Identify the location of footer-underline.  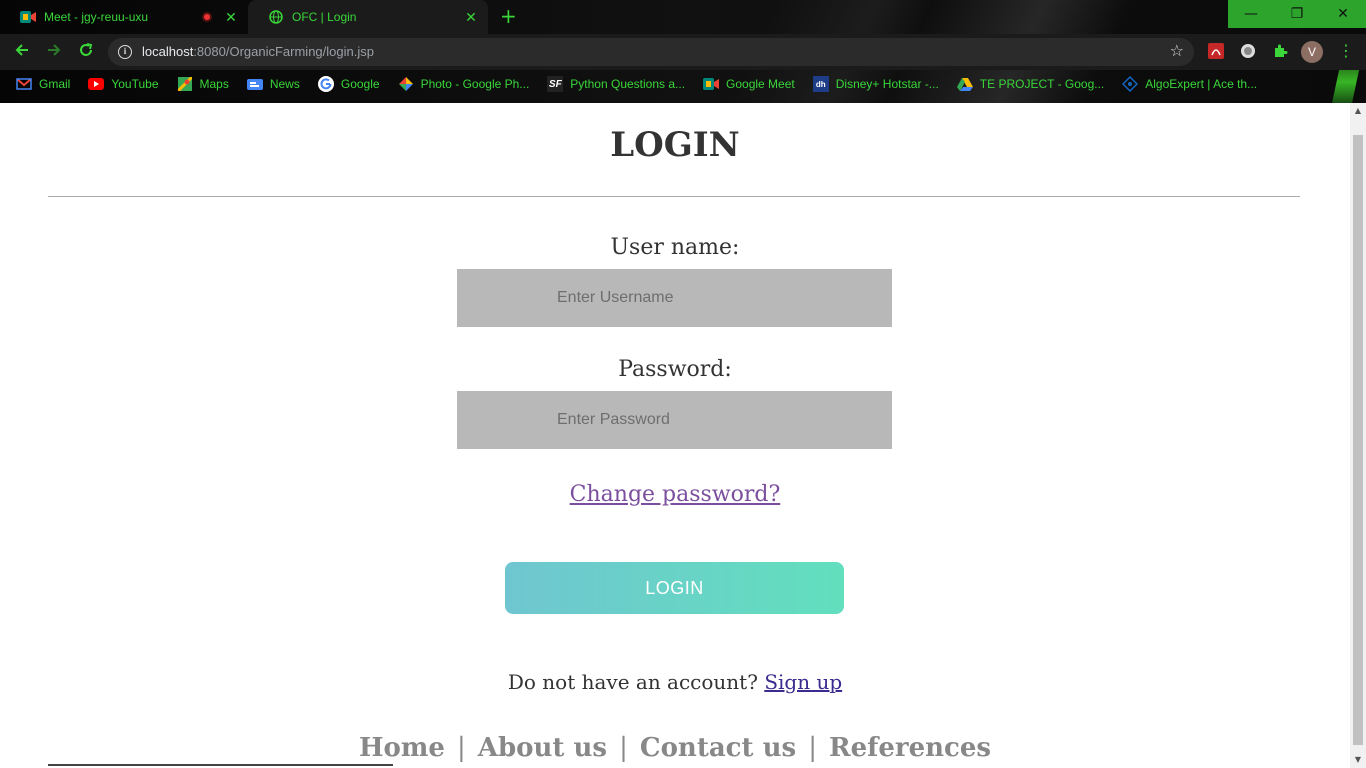
(220, 765).